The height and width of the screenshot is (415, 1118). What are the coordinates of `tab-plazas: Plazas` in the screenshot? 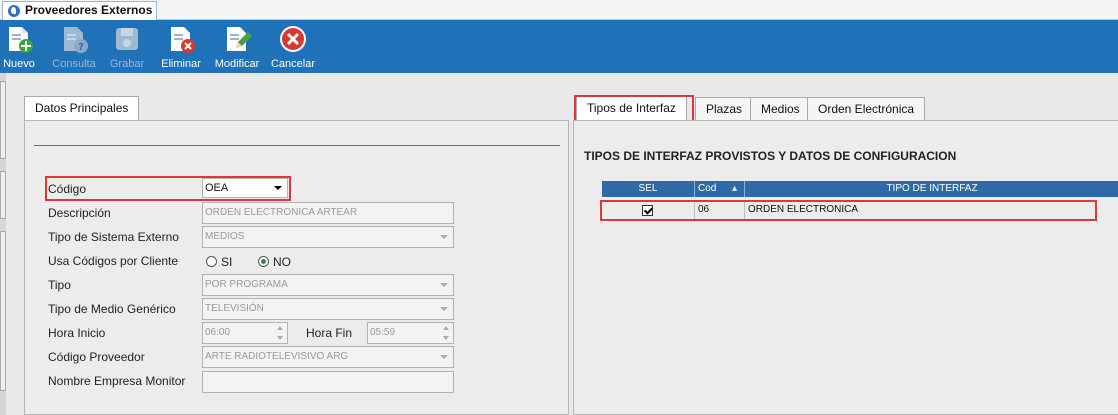 It's located at (724, 109).